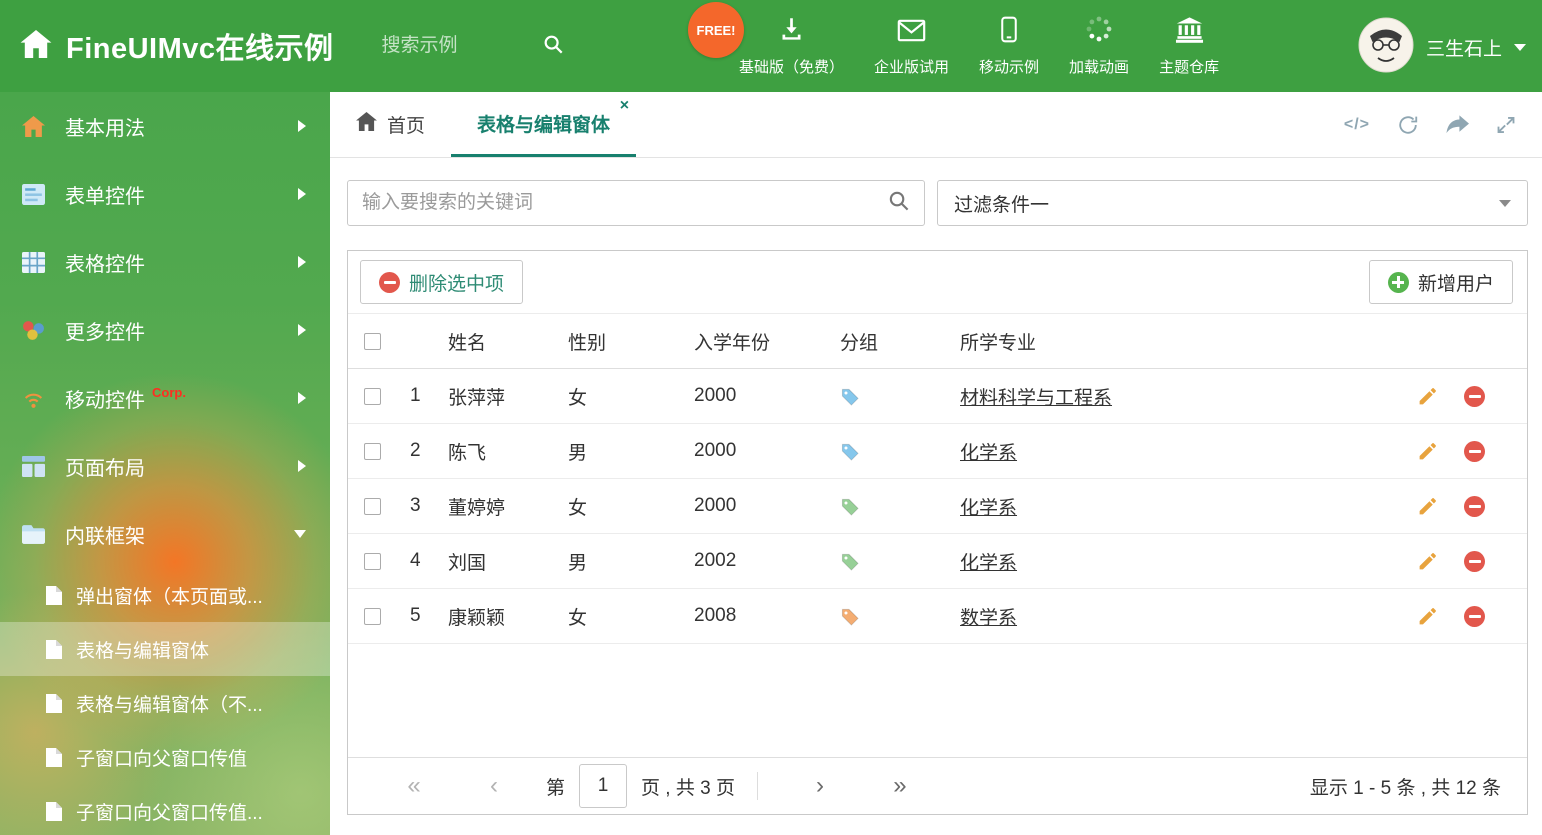  What do you see at coordinates (390, 124) in the screenshot?
I see `tab-home: 首页` at bounding box center [390, 124].